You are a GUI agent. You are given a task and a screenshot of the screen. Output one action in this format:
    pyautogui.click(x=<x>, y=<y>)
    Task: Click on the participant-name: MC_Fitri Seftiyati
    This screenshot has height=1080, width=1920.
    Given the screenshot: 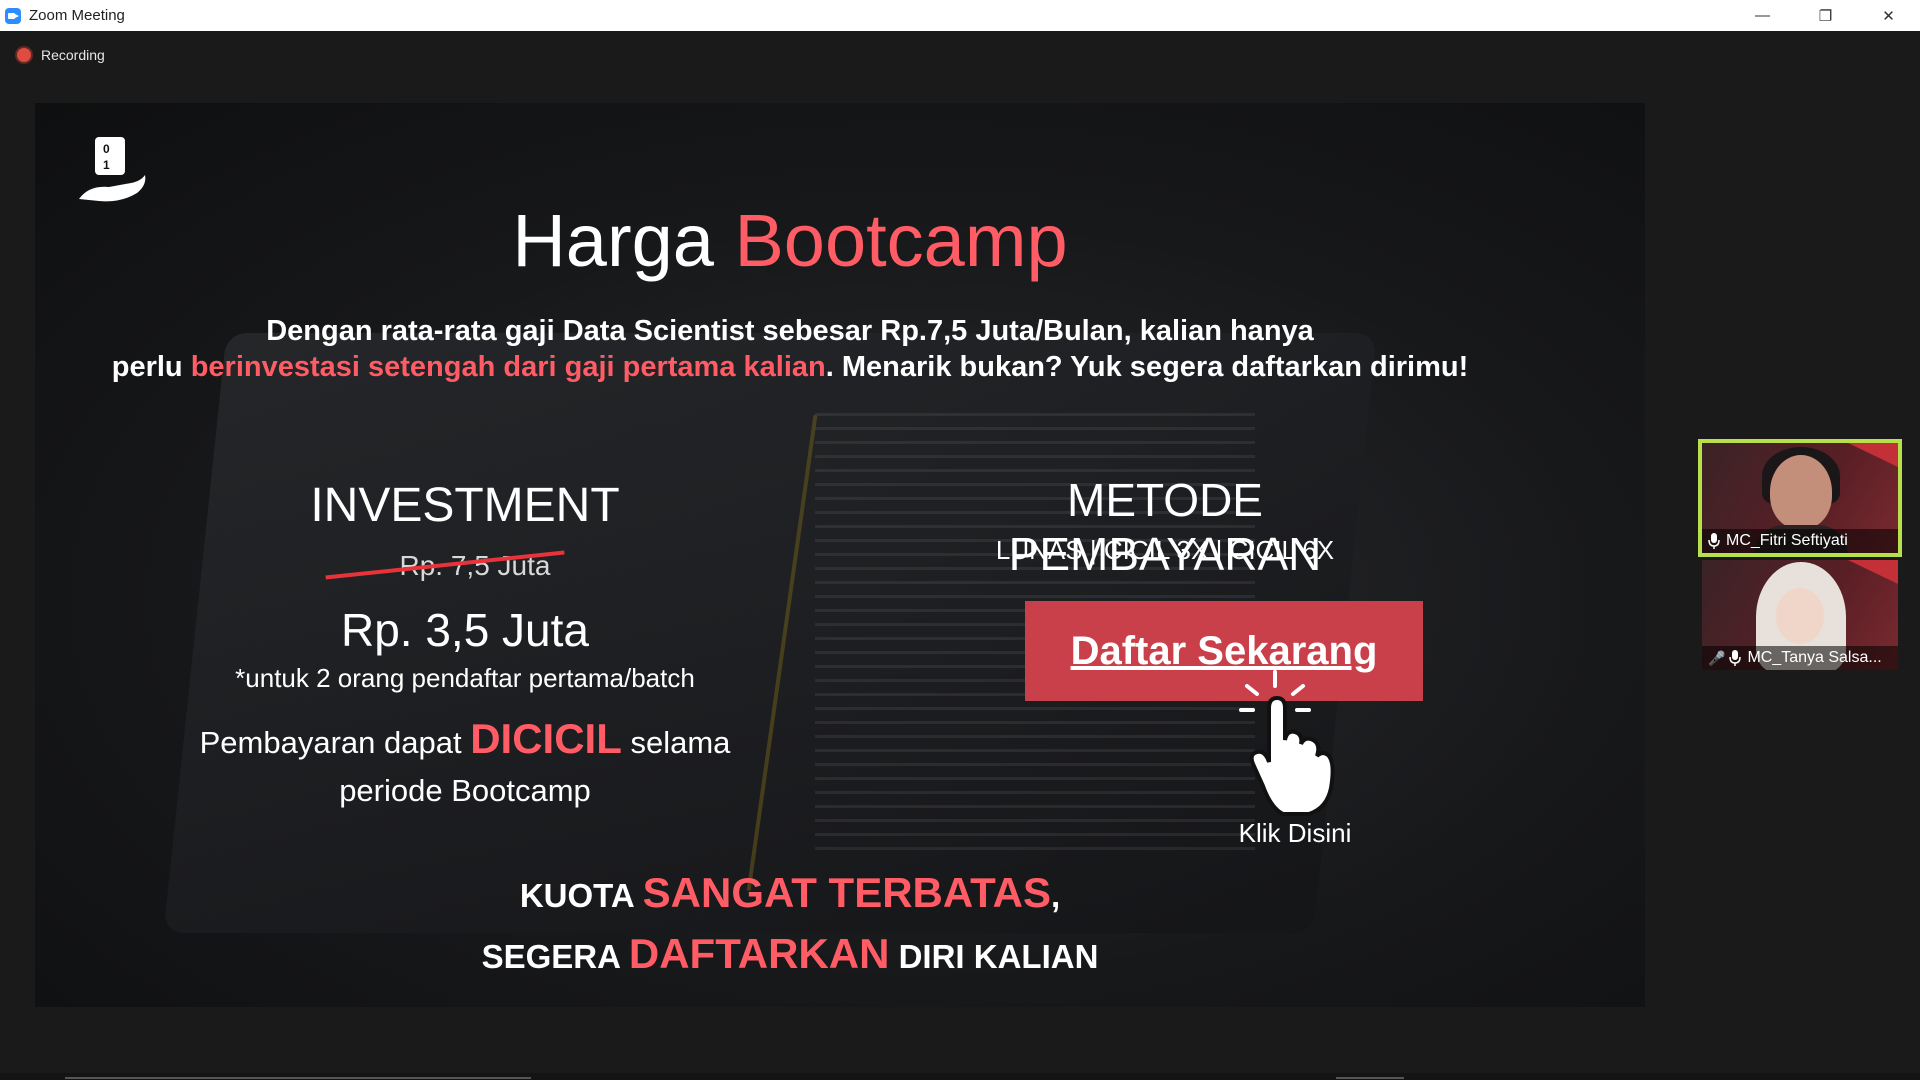 What is the action you would take?
    pyautogui.click(x=1787, y=540)
    